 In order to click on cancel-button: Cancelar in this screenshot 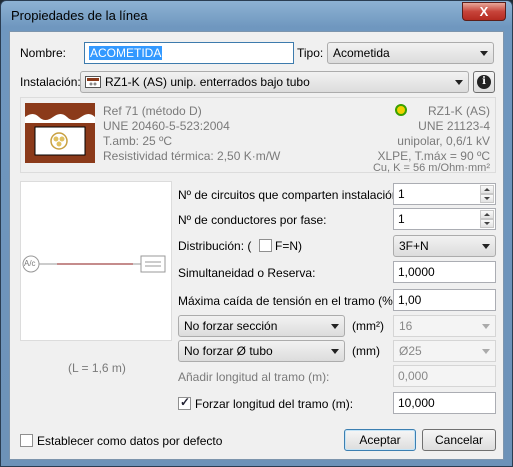, I will do `click(459, 440)`.